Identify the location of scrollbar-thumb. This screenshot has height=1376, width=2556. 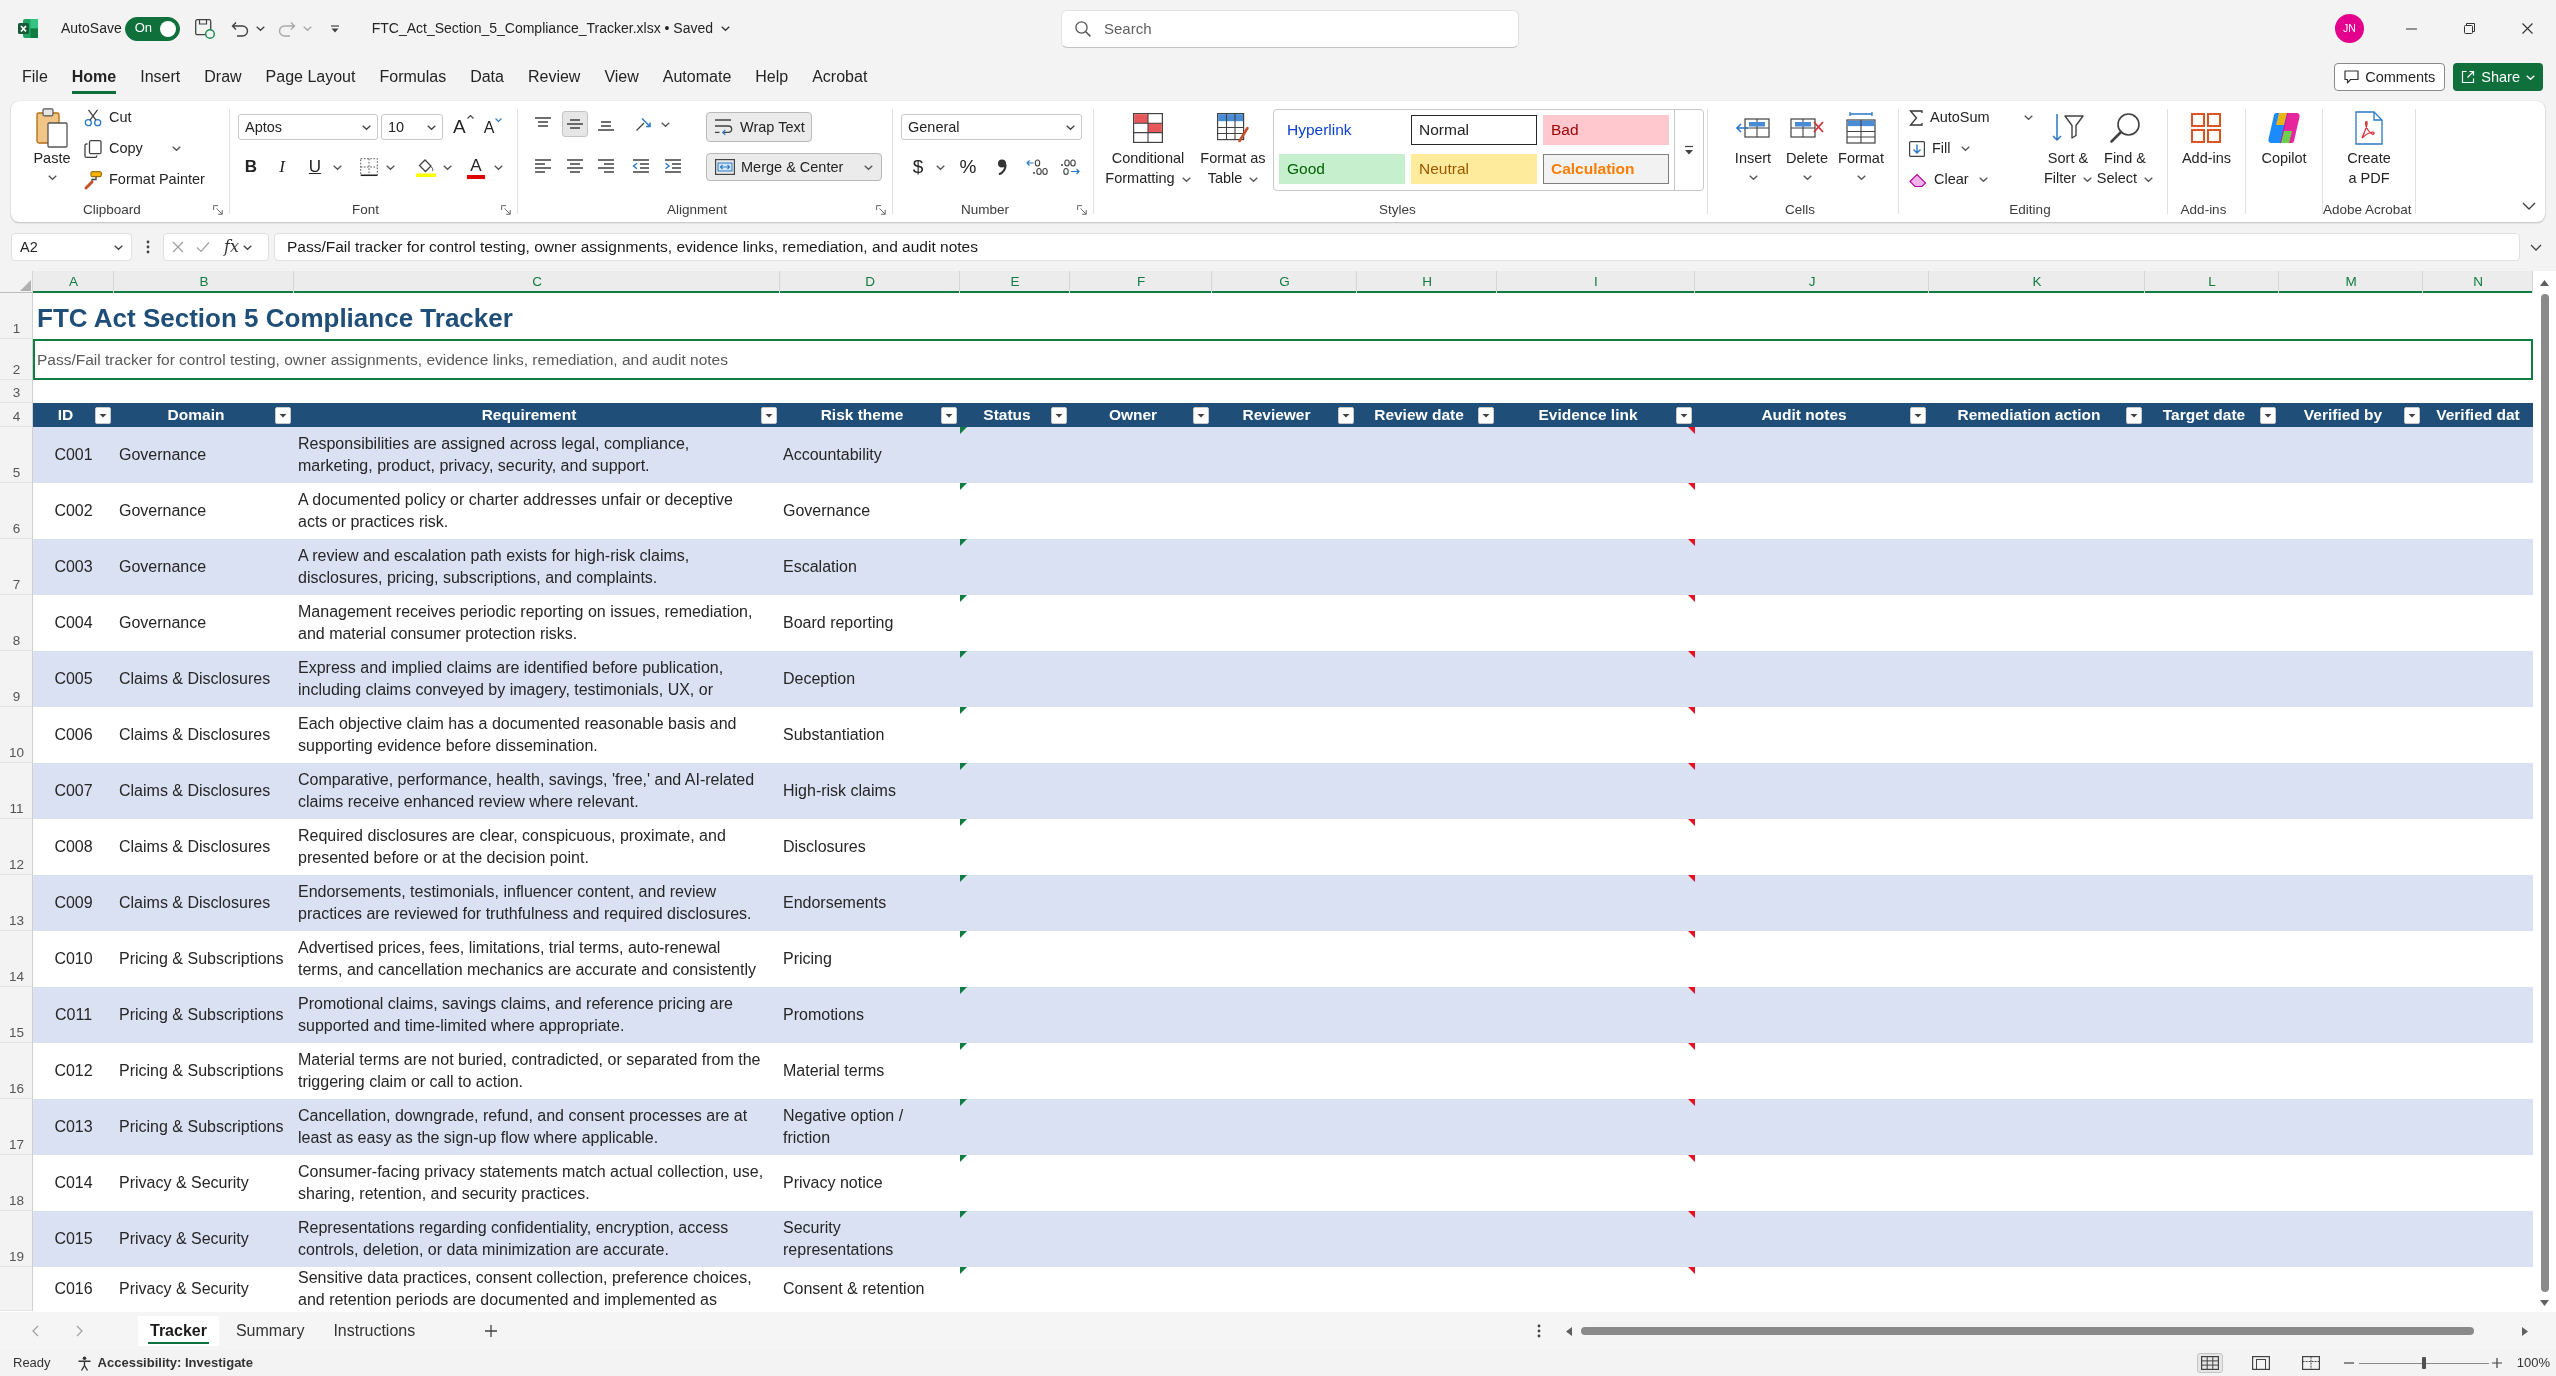
(2027, 1331).